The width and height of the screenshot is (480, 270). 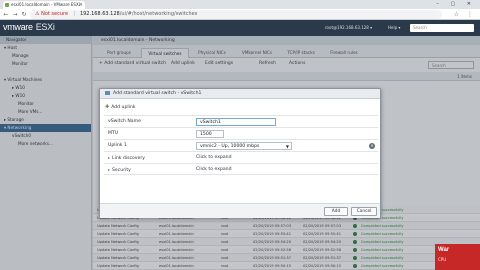 What do you see at coordinates (123, 107) in the screenshot?
I see `add-uplink-label: Add uplink` at bounding box center [123, 107].